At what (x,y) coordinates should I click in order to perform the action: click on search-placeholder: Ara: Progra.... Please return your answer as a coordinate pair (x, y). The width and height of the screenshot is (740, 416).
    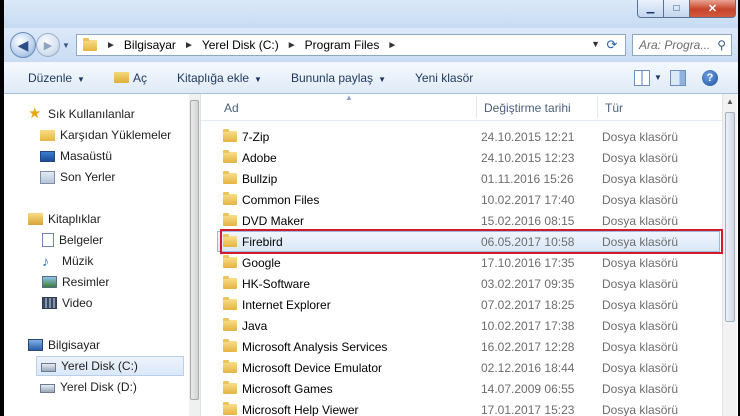
    Looking at the image, I should click on (675, 45).